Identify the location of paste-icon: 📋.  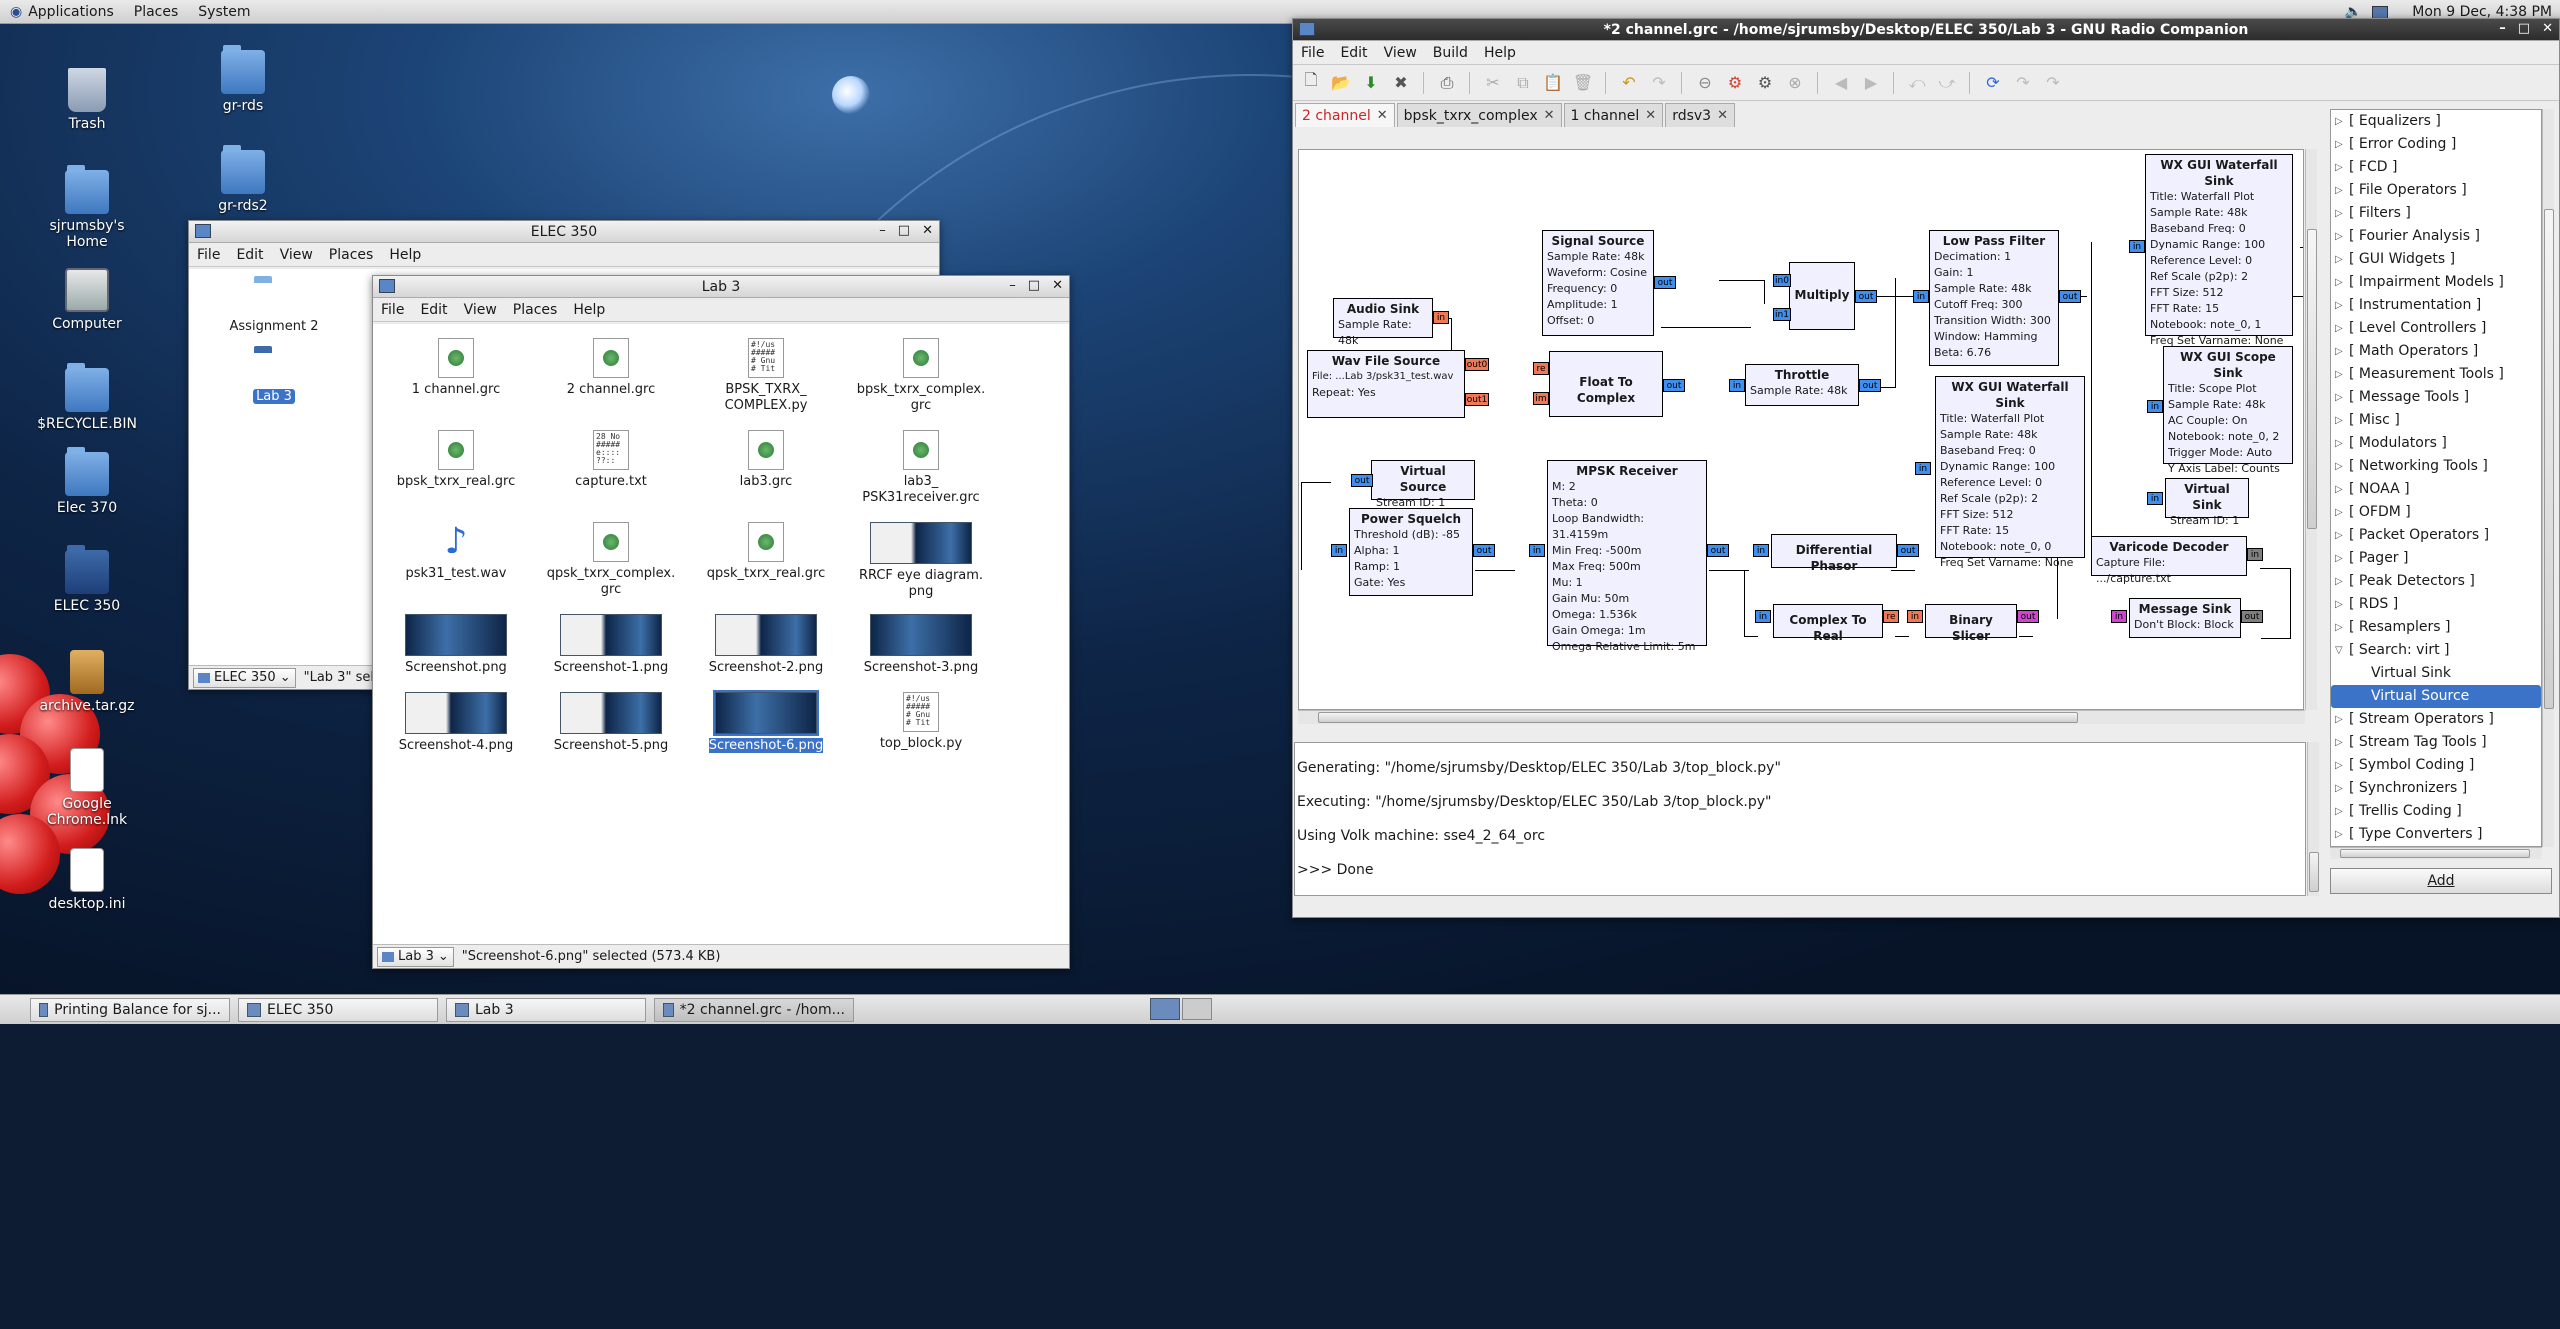
(1553, 83).